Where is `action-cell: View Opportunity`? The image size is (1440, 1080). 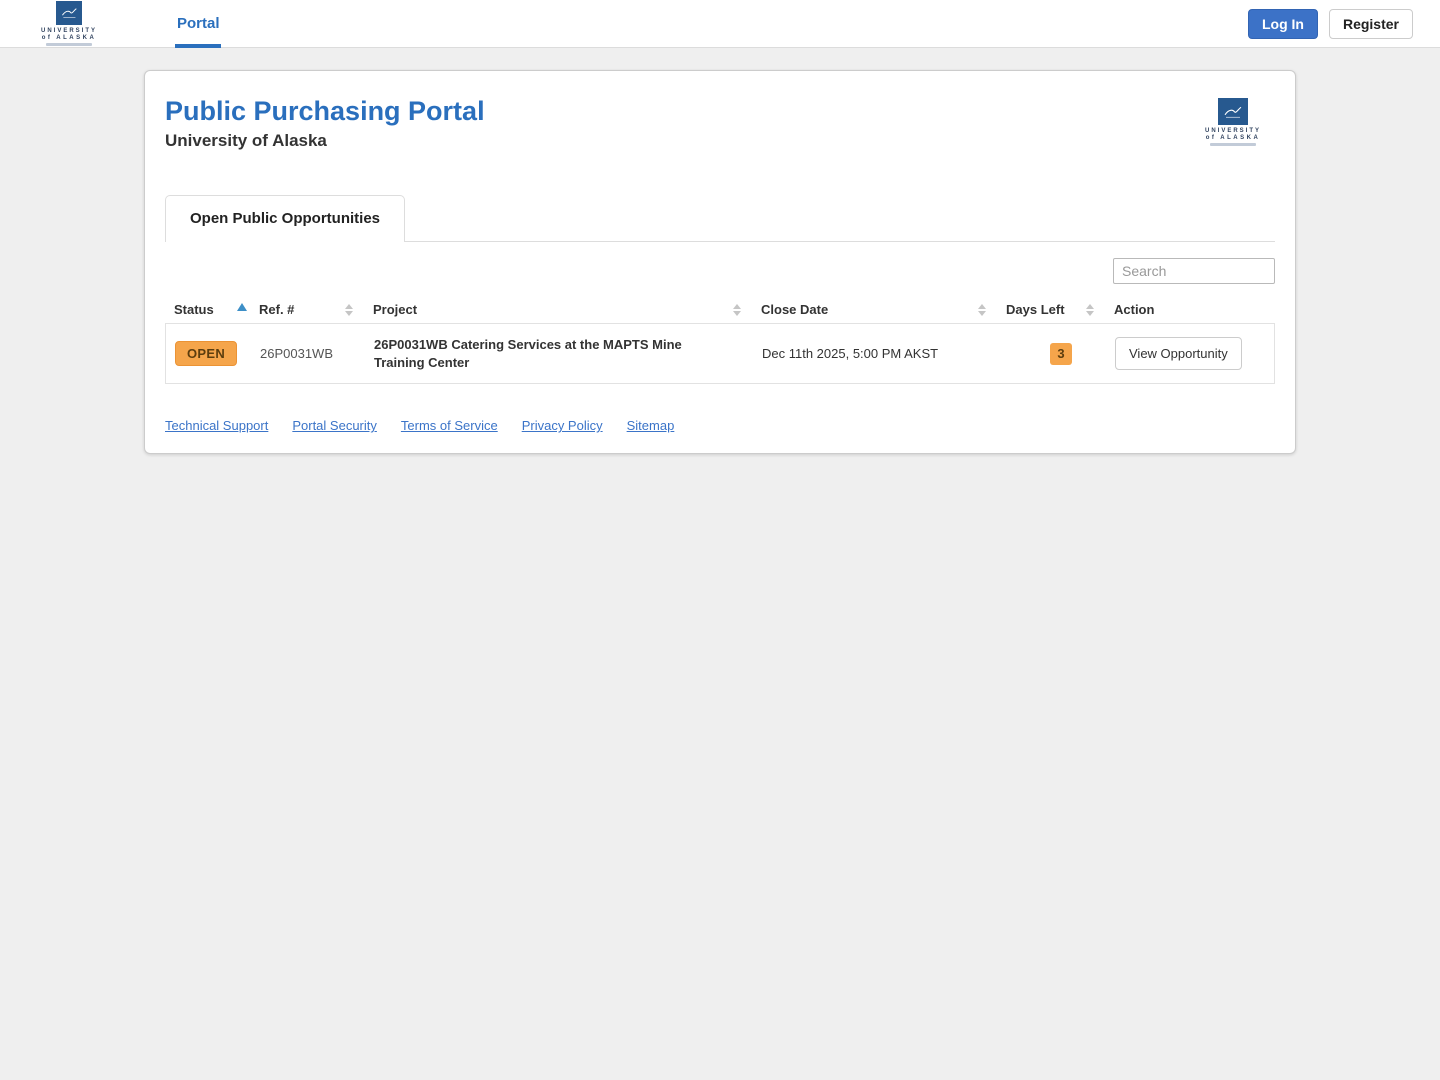
action-cell: View Opportunity is located at coordinates (1194, 354).